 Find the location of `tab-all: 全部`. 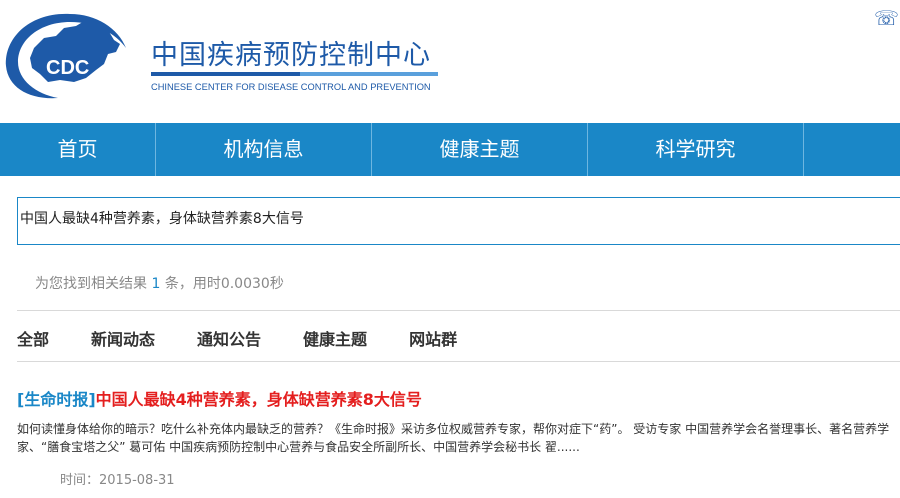

tab-all: 全部 is located at coordinates (33, 338).